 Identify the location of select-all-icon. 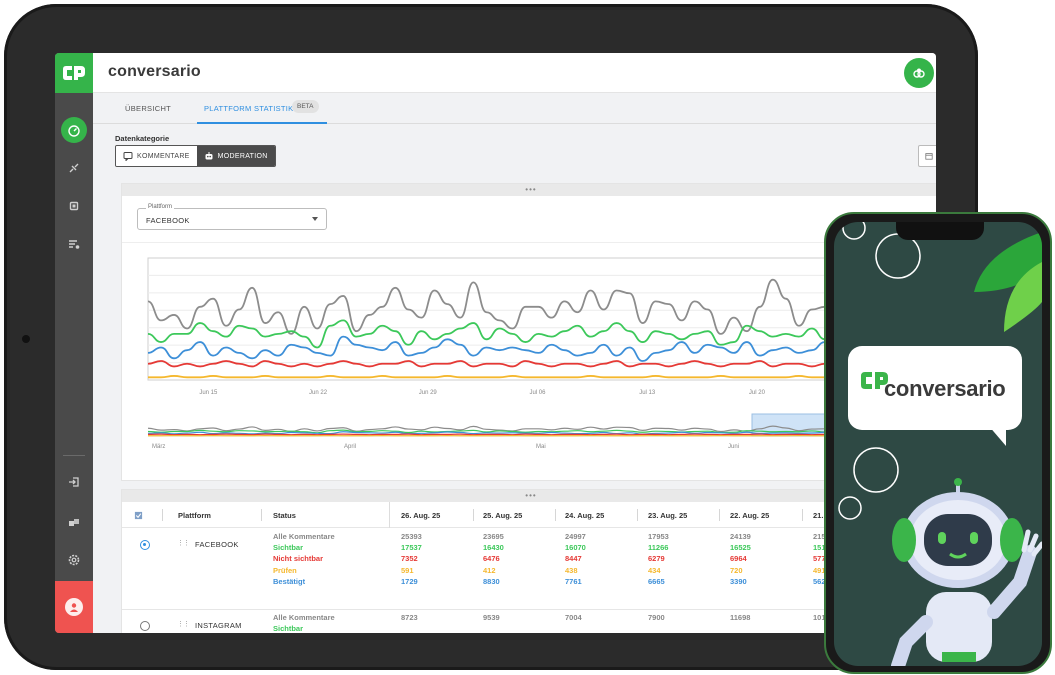
(138, 515).